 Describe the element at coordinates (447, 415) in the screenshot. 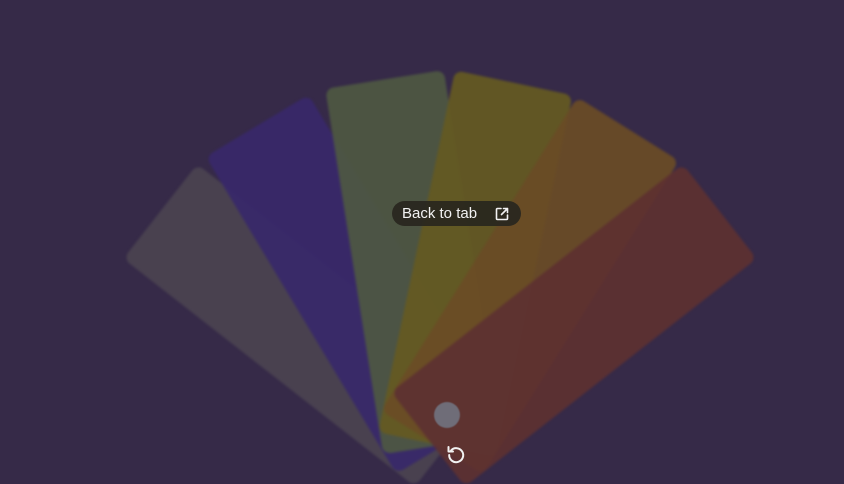

I see `fan-pivot-dot` at that location.